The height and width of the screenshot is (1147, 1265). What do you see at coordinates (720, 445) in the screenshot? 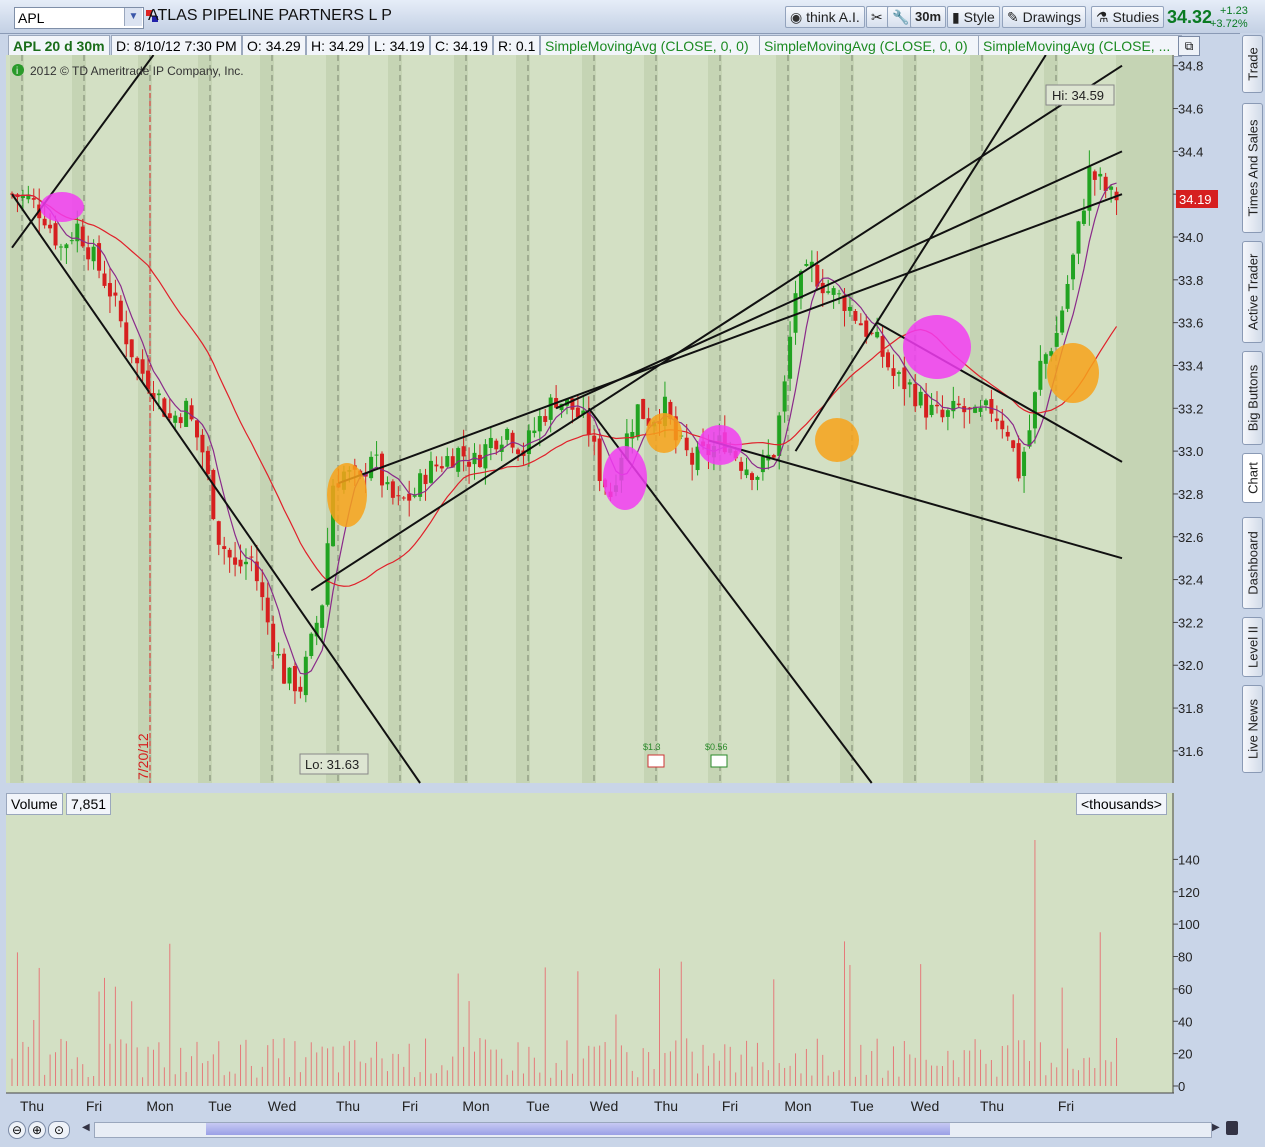
I see `highlight-ellipse` at bounding box center [720, 445].